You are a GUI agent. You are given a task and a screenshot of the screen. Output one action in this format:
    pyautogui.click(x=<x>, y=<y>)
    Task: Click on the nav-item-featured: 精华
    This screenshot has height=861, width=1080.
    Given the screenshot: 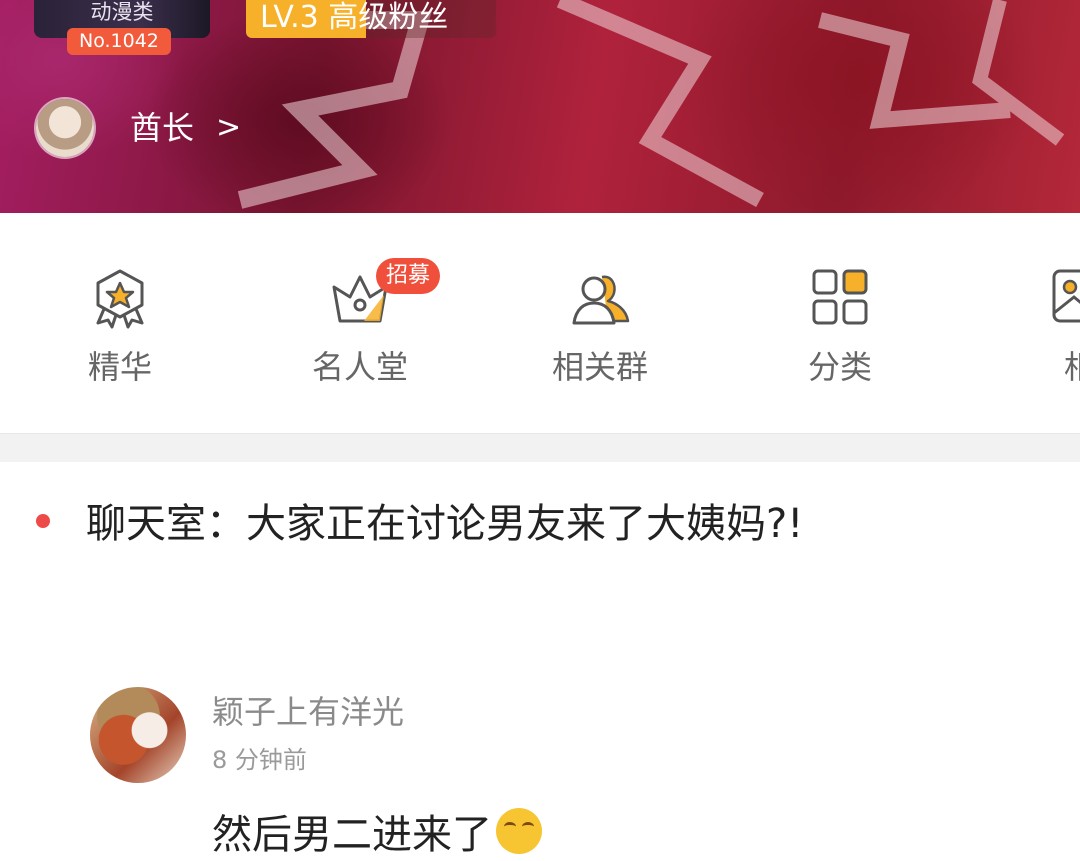 What is the action you would take?
    pyautogui.click(x=120, y=323)
    